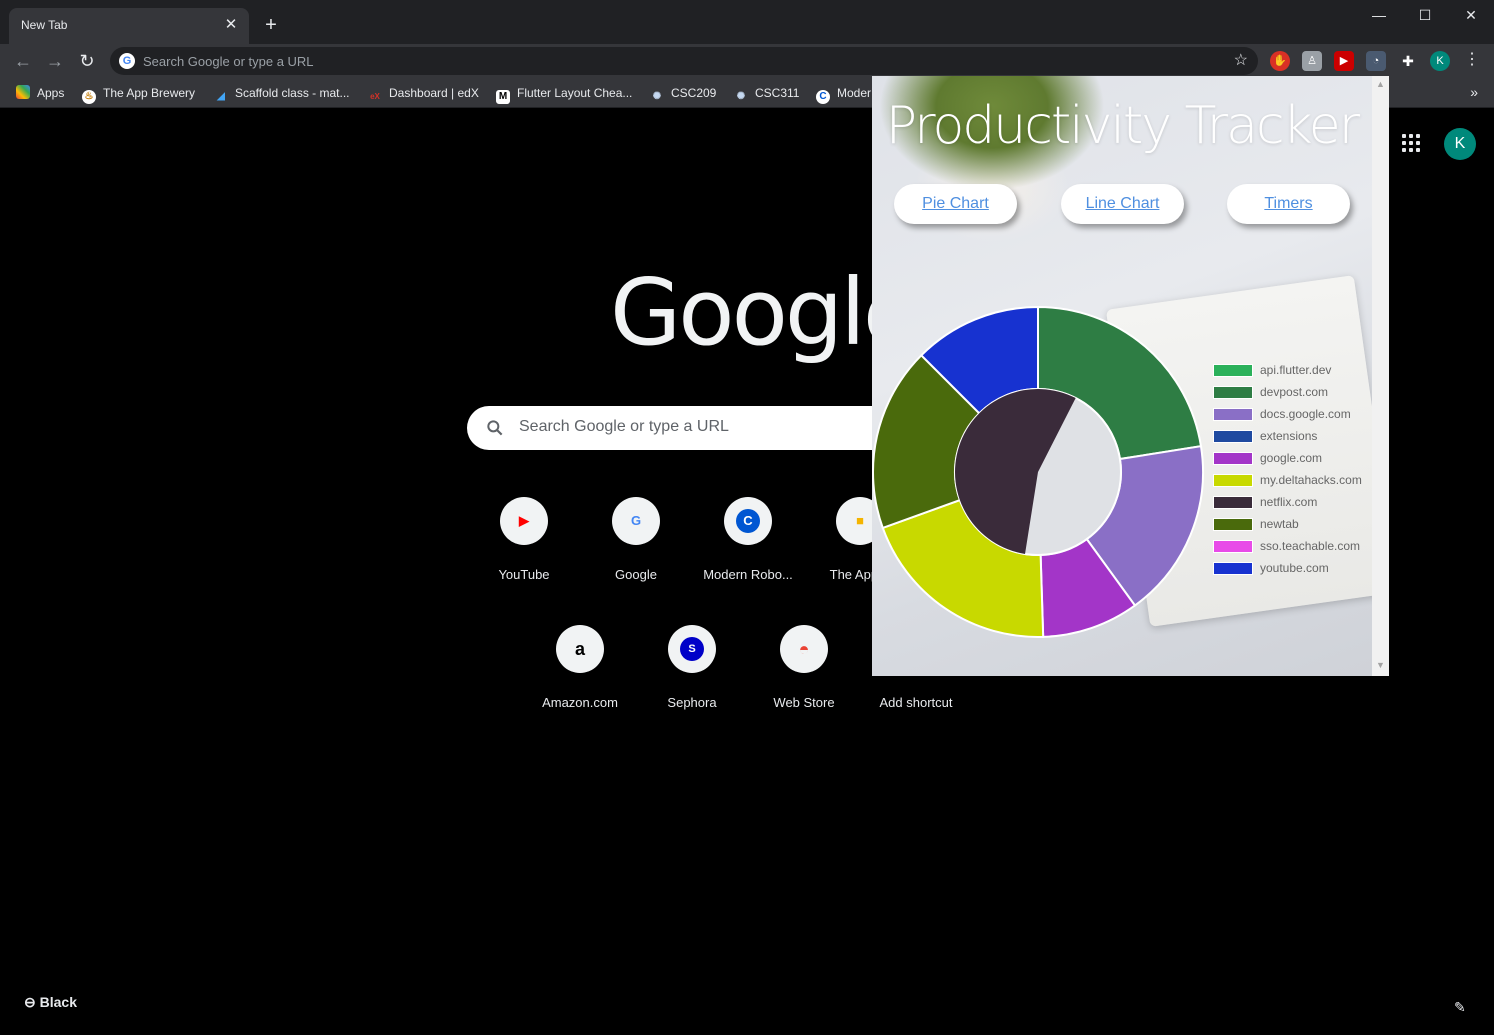  Describe the element at coordinates (1294, 392) in the screenshot. I see `legend-label: devpost.com` at that location.